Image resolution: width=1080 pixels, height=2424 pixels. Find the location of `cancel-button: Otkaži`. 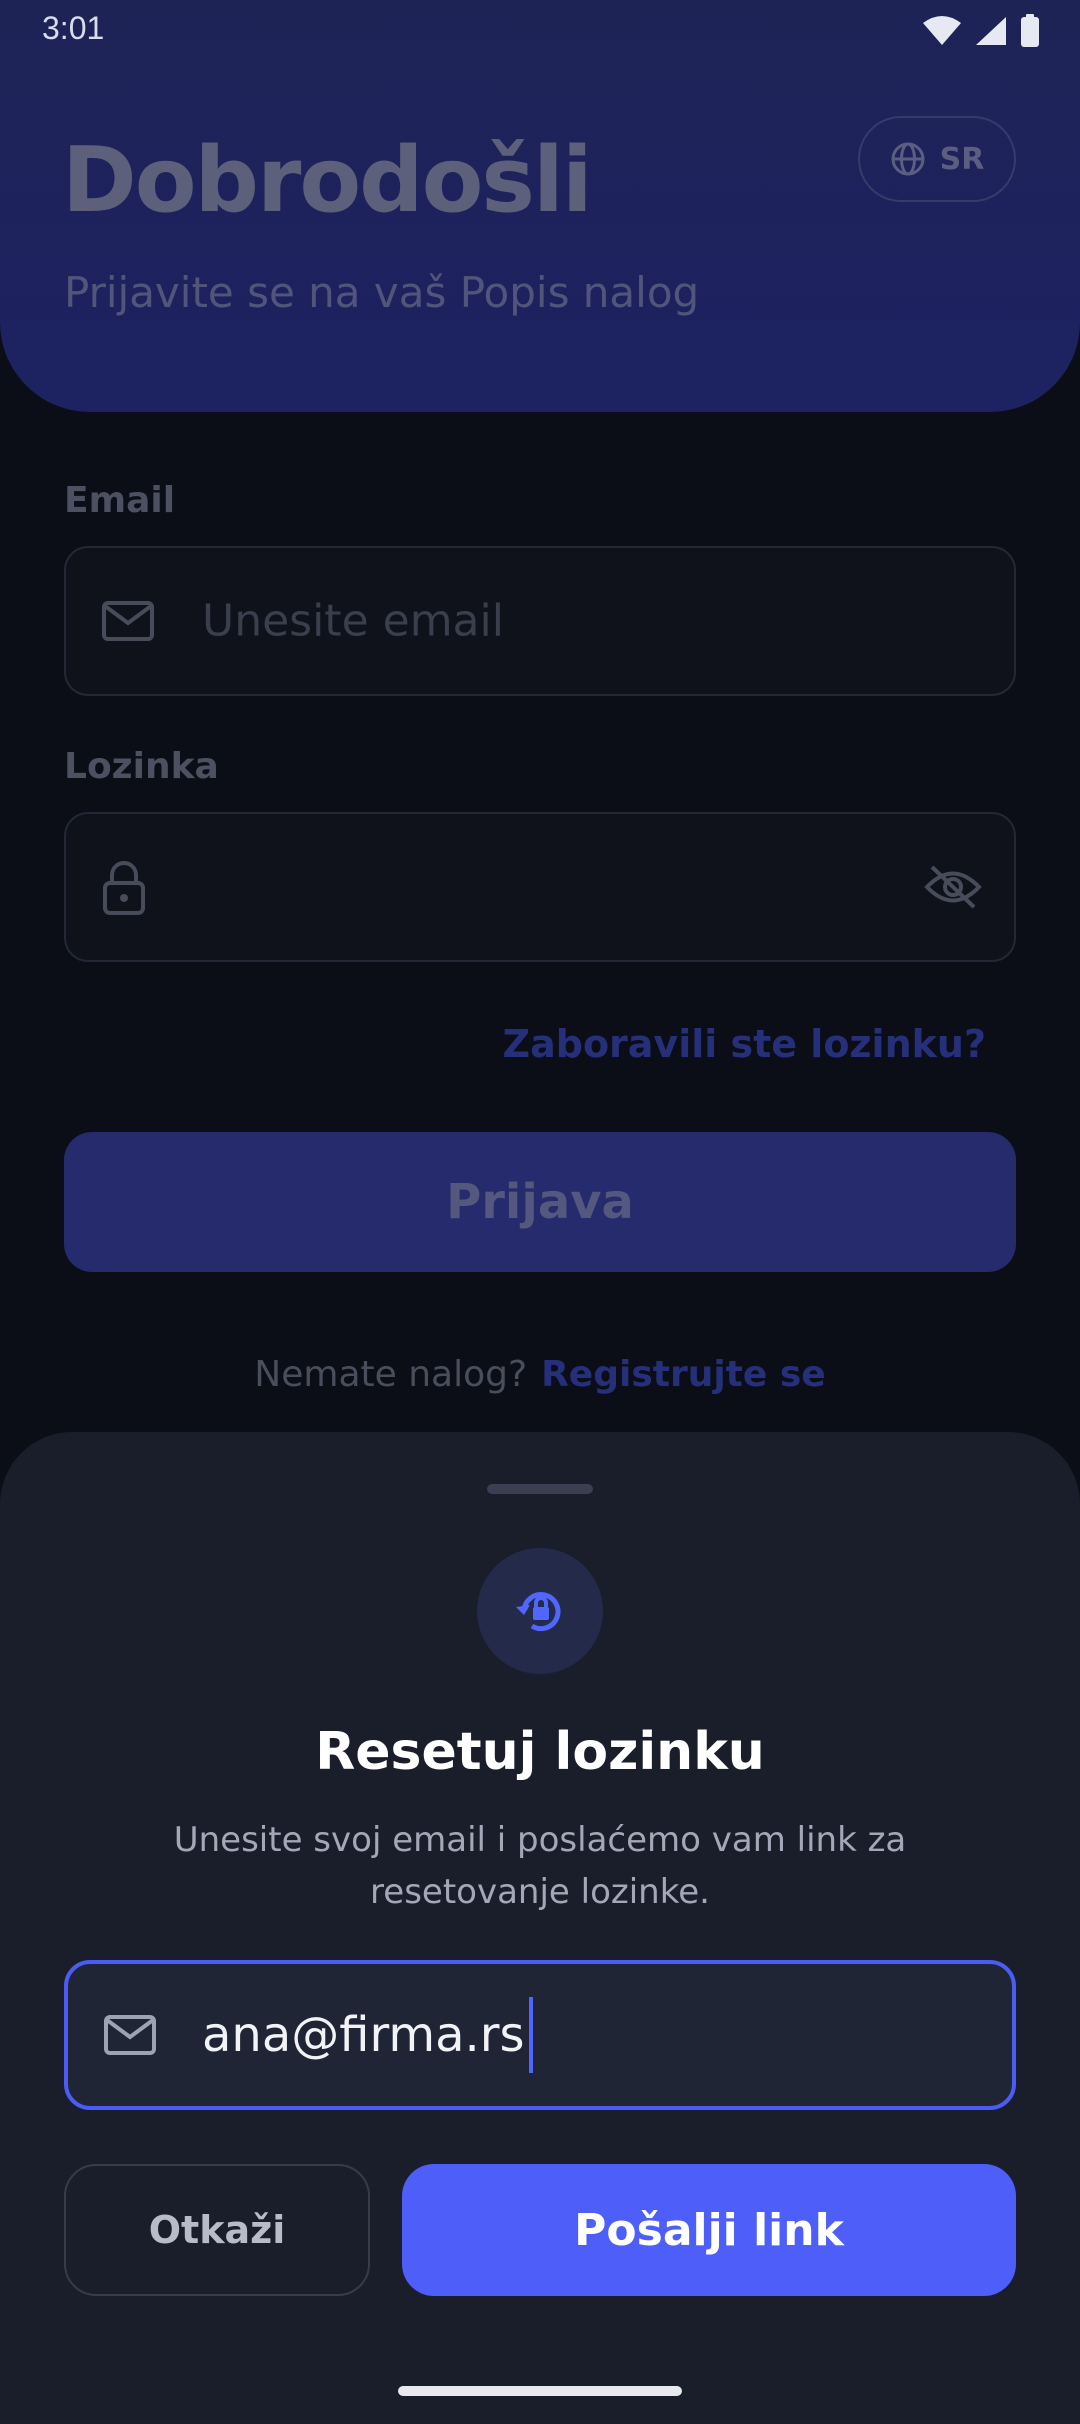

cancel-button: Otkaži is located at coordinates (217, 2230).